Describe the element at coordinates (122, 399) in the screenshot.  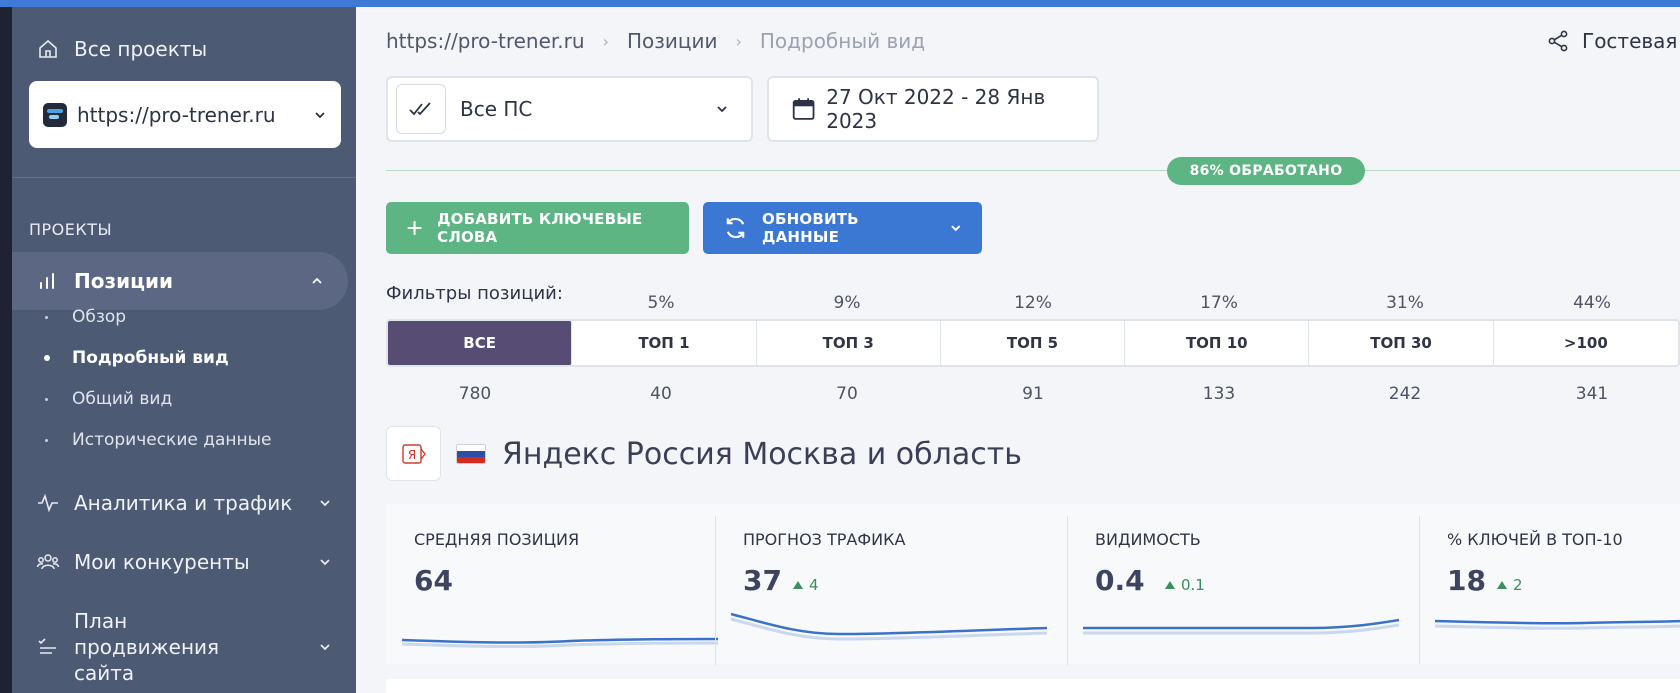
I see `sidebar-subitem-label: Общий вид` at that location.